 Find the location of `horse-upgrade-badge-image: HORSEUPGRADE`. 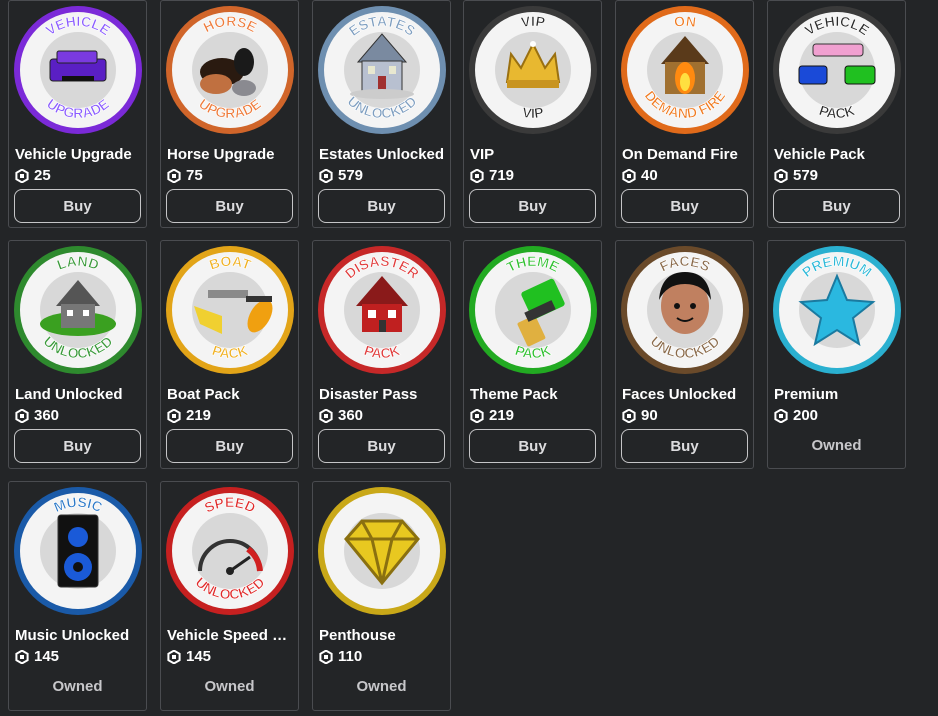

horse-upgrade-badge-image: HORSEUPGRADE is located at coordinates (230, 70).